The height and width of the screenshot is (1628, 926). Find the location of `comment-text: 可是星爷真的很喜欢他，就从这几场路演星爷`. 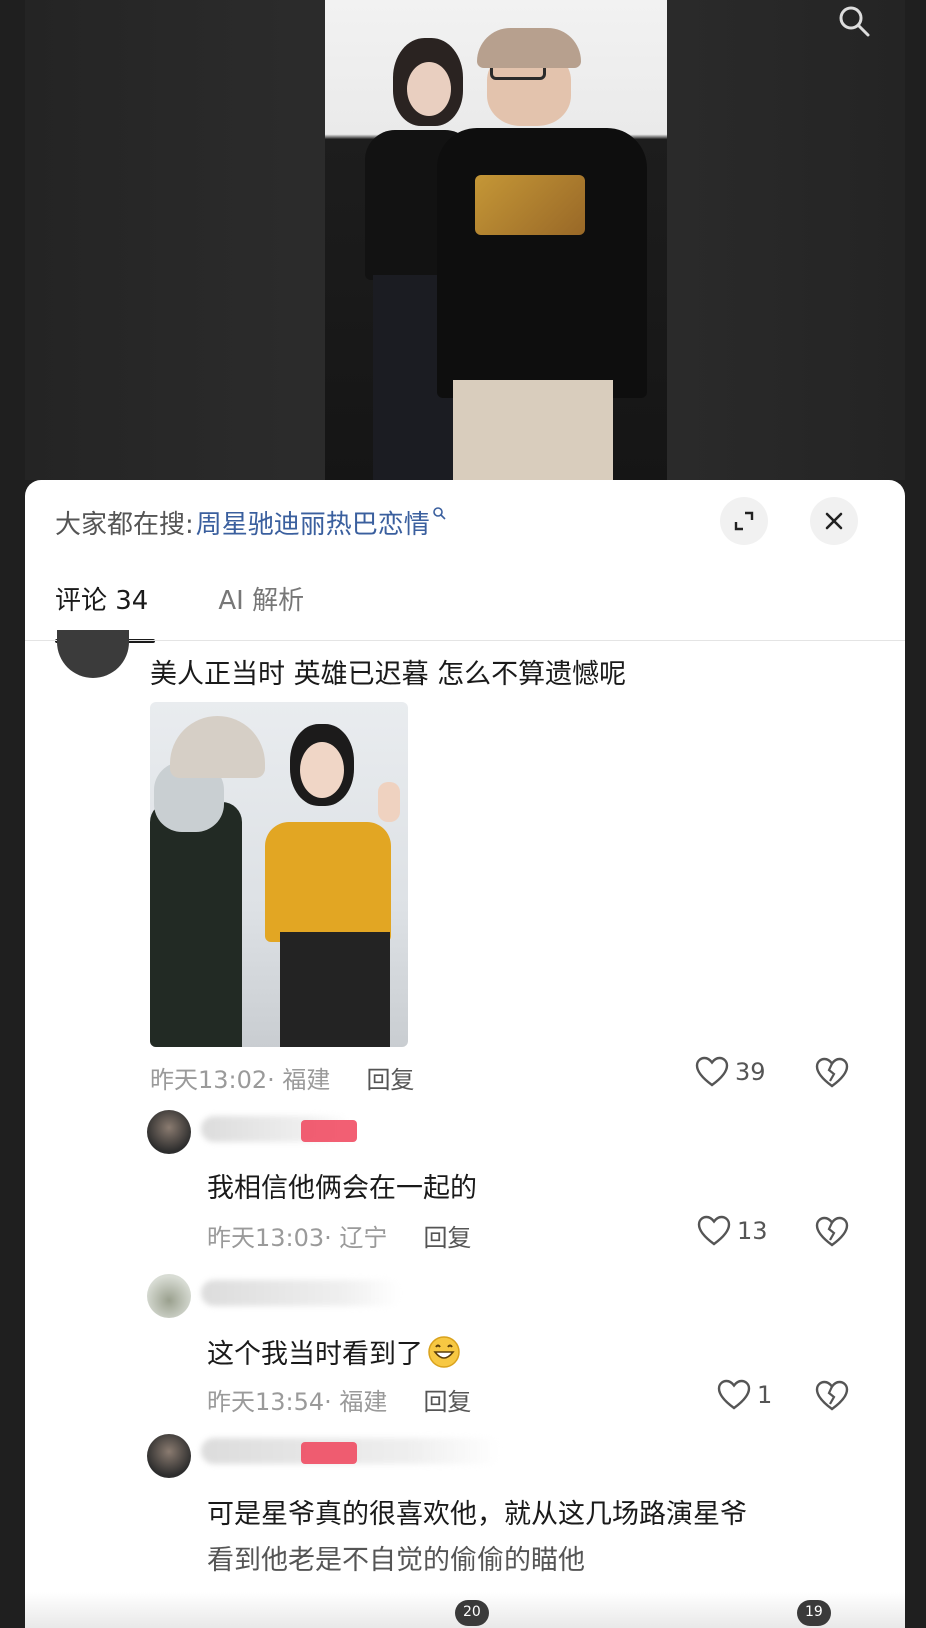

comment-text: 可是星爷真的很喜欢他，就从这几场路演星爷 is located at coordinates (477, 1514).